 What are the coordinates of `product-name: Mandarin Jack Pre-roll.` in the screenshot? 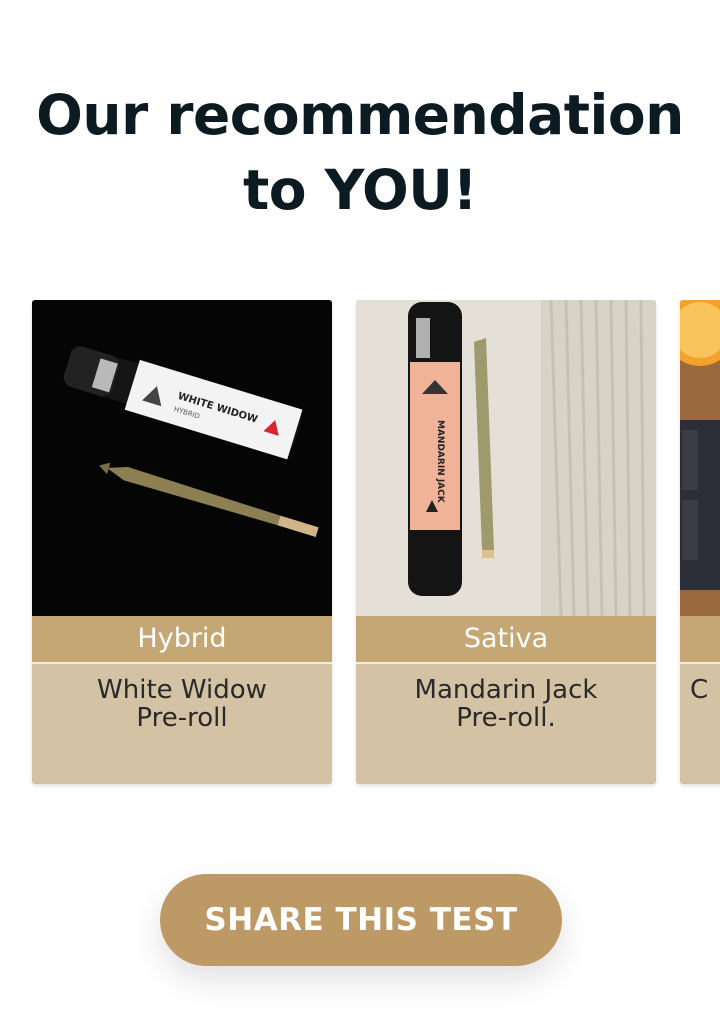 It's located at (506, 704).